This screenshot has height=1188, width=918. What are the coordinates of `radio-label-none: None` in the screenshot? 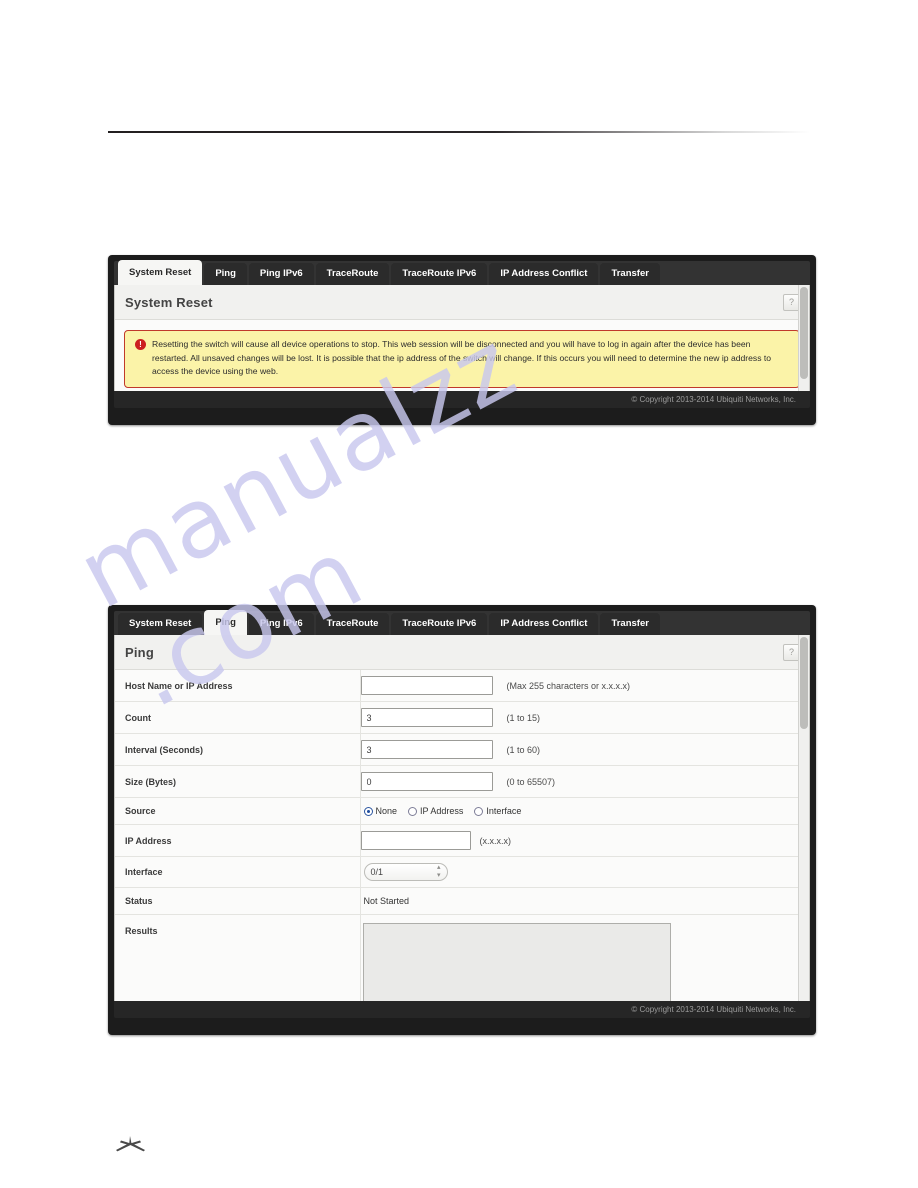 It's located at (386, 811).